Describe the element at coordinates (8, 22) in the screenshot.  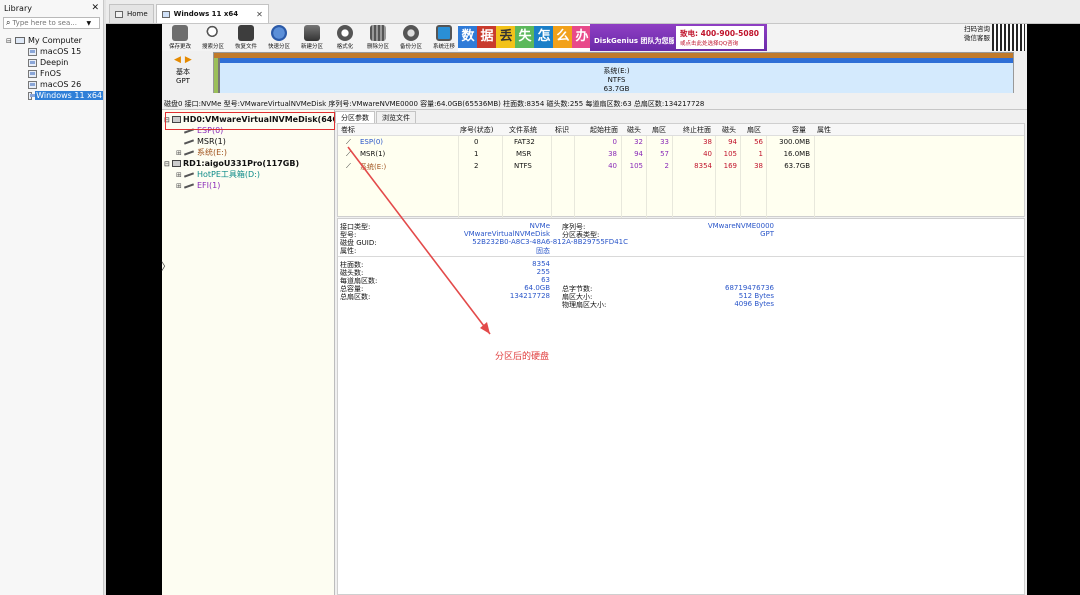
I see `search-icon: ⌕` at that location.